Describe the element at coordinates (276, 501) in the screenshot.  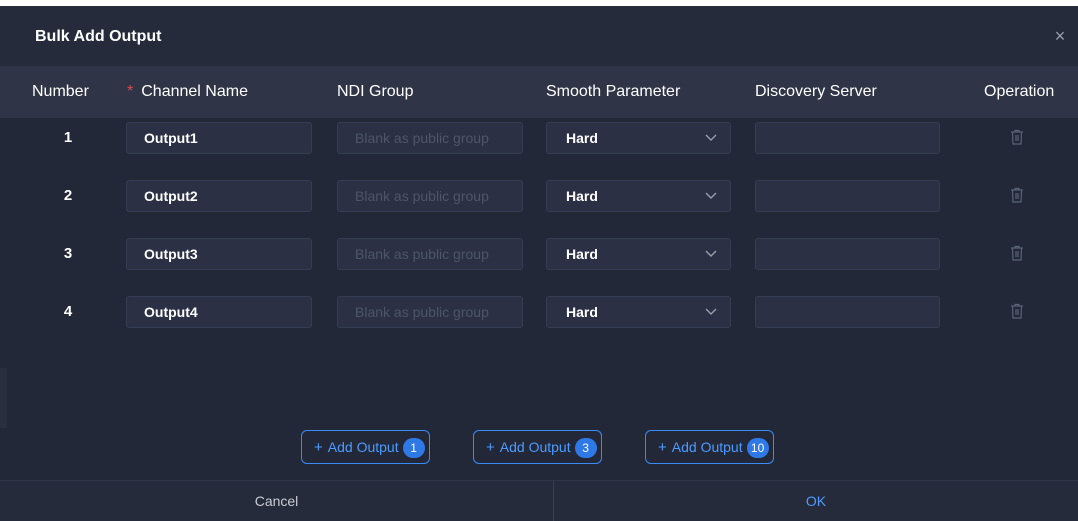
I see `cancel-button: Cancel` at that location.